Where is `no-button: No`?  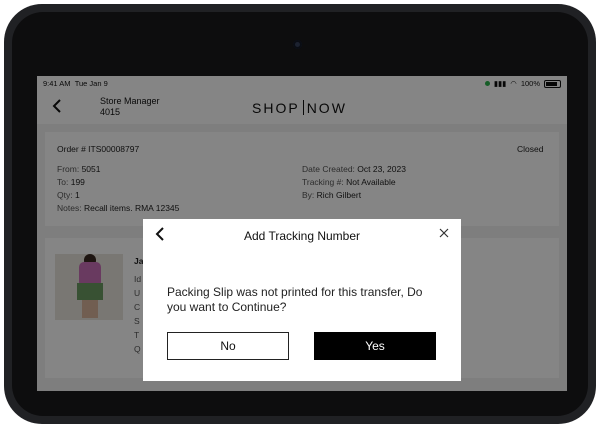
no-button: No is located at coordinates (228, 346).